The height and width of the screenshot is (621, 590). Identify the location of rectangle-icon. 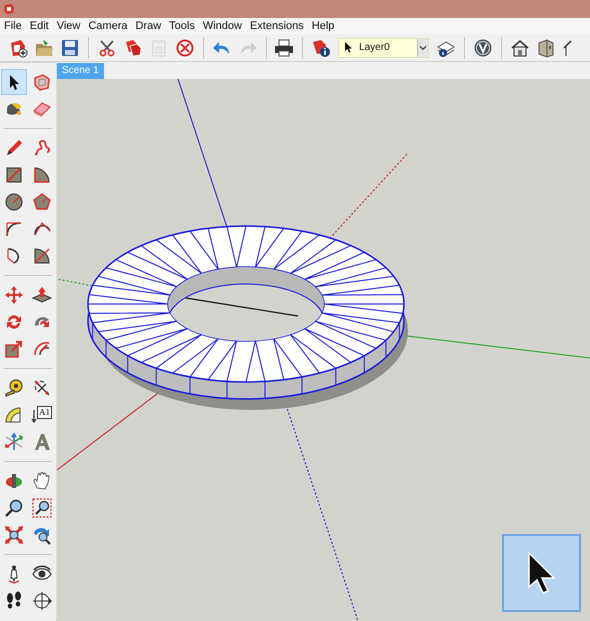
(14, 175).